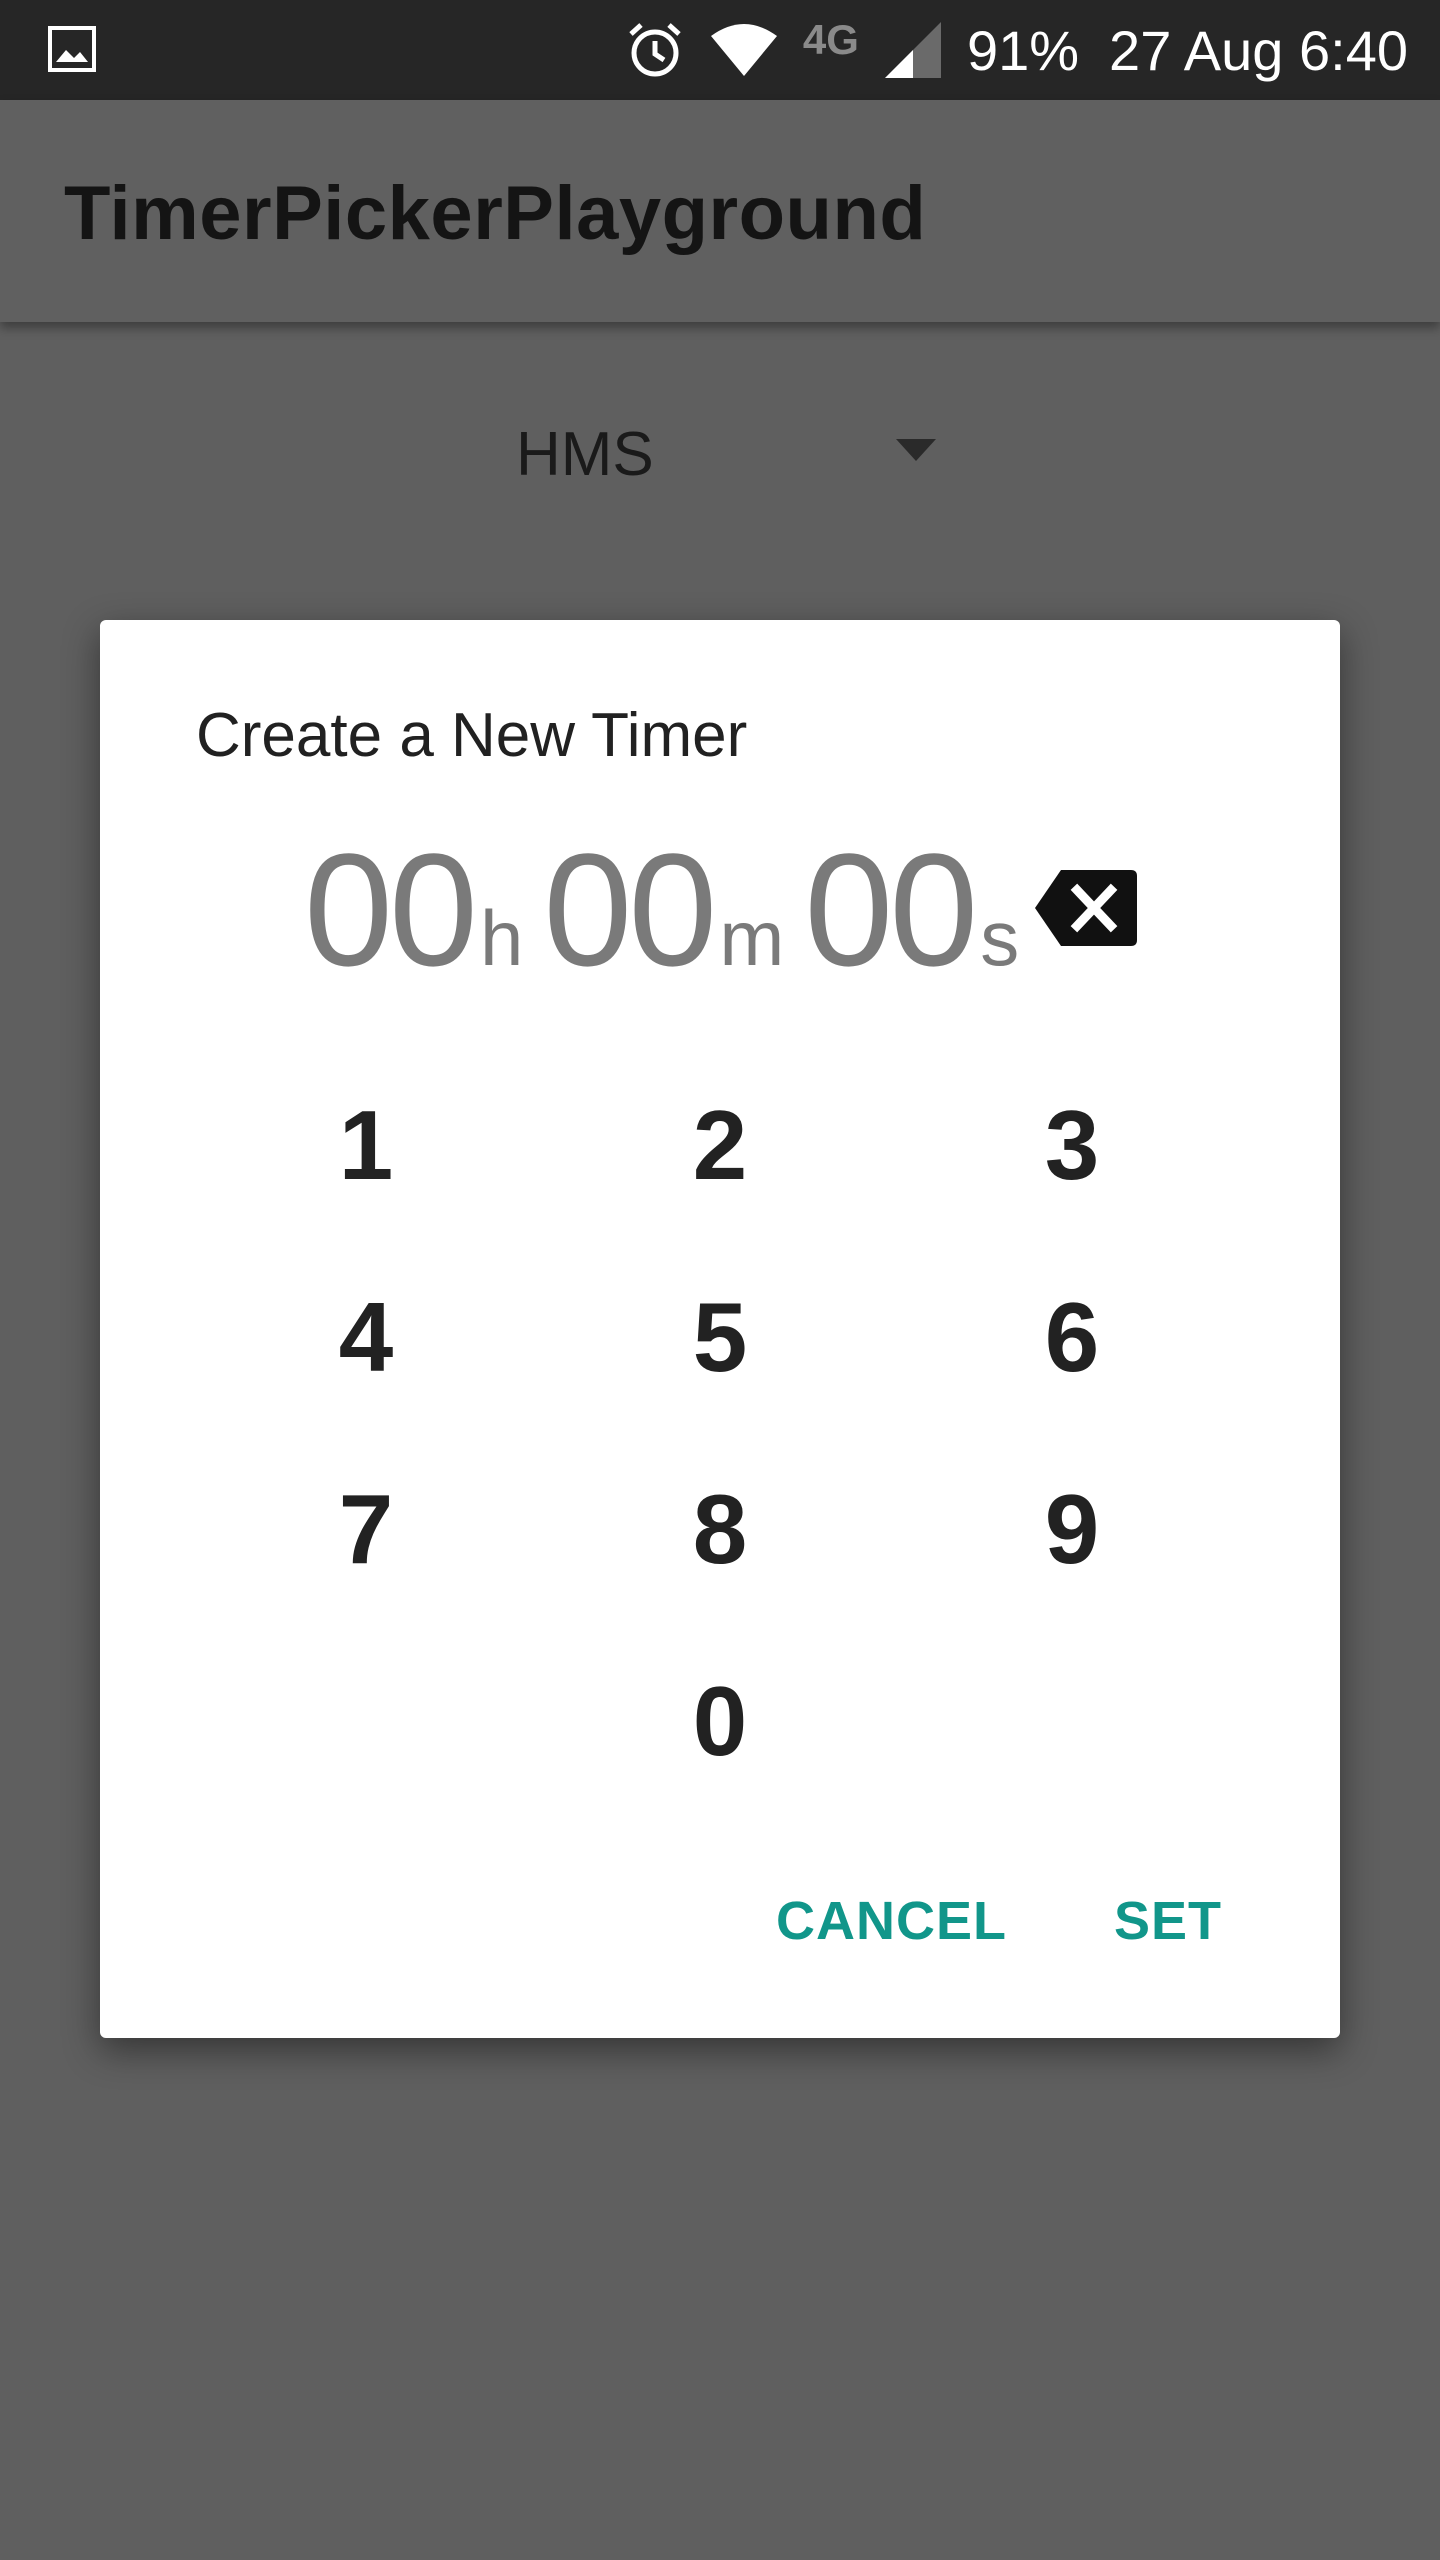  I want to click on key-9: 9, so click(1072, 1529).